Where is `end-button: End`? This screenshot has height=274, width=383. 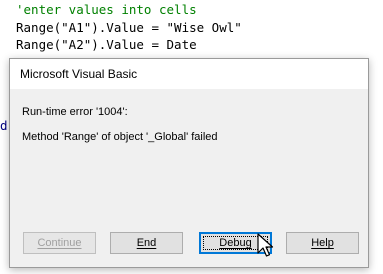
end-button: End is located at coordinates (146, 243).